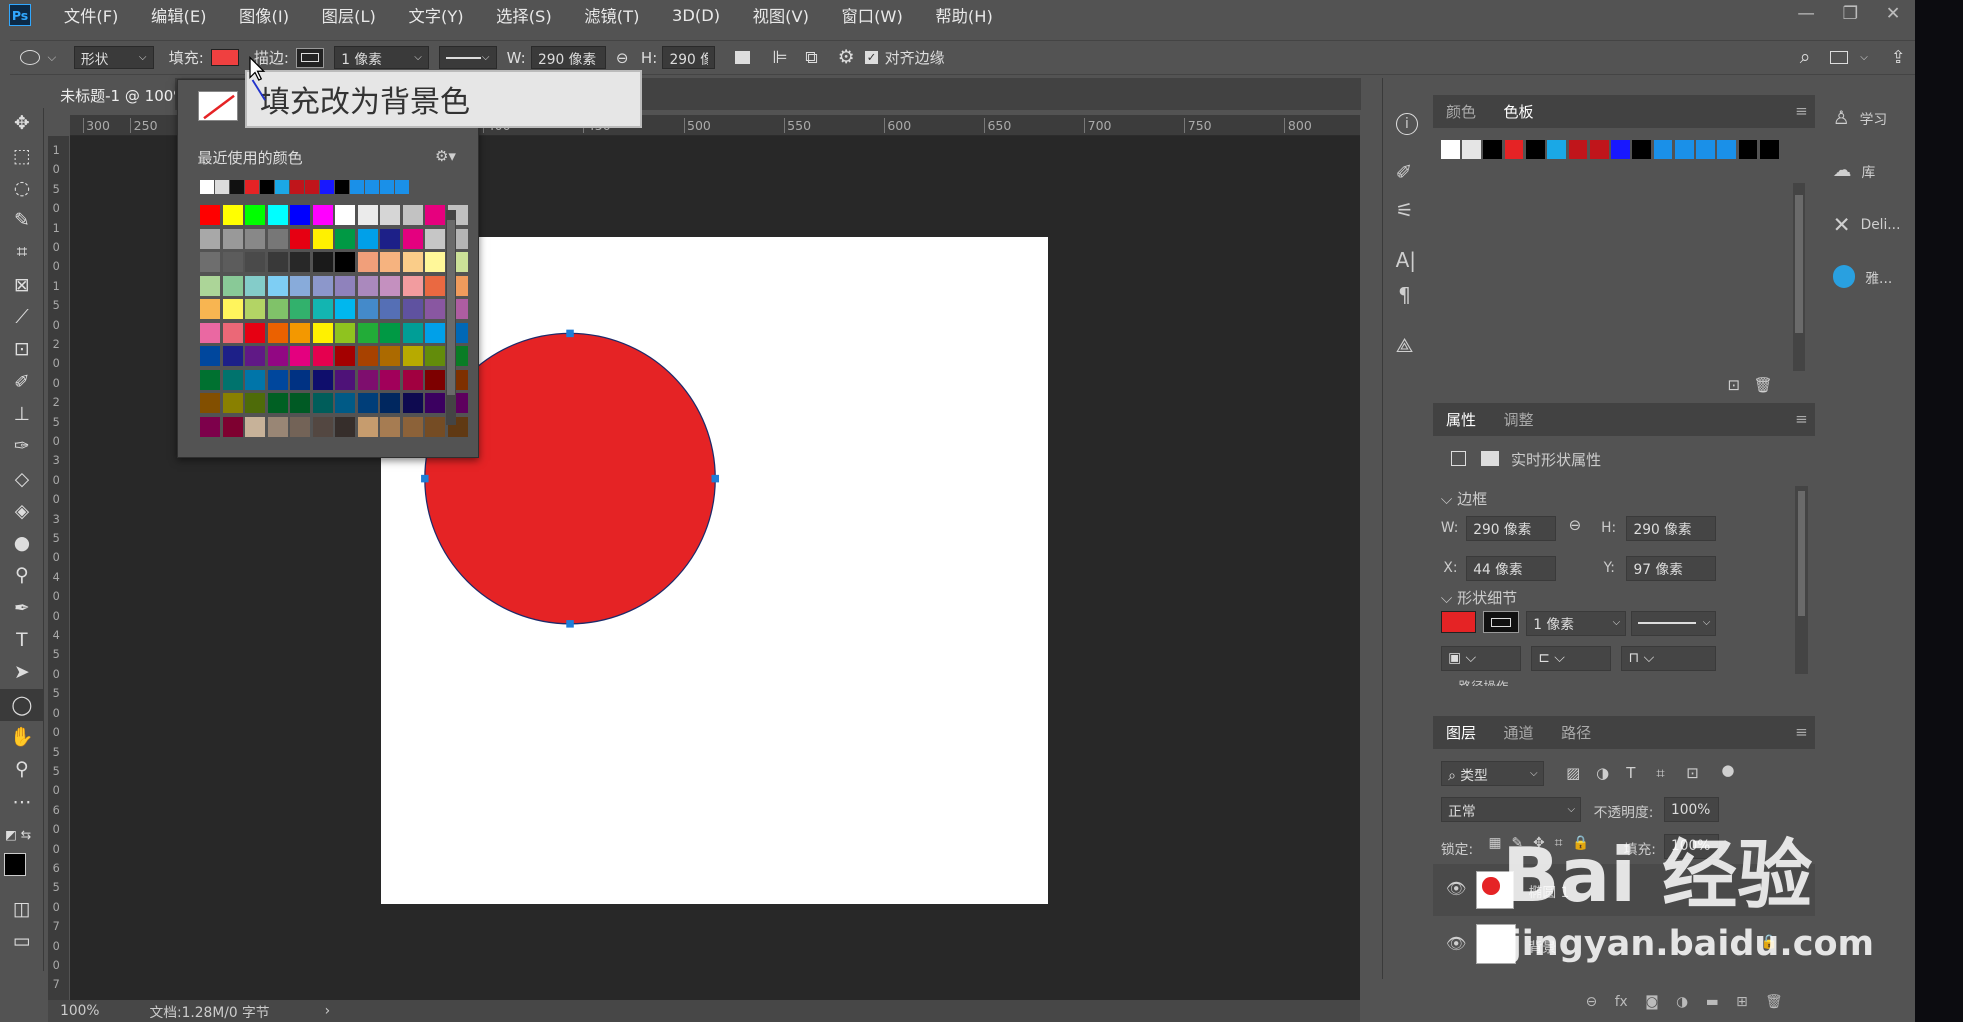  What do you see at coordinates (1405, 210) in the screenshot?
I see `adjust-icon: ⚟` at bounding box center [1405, 210].